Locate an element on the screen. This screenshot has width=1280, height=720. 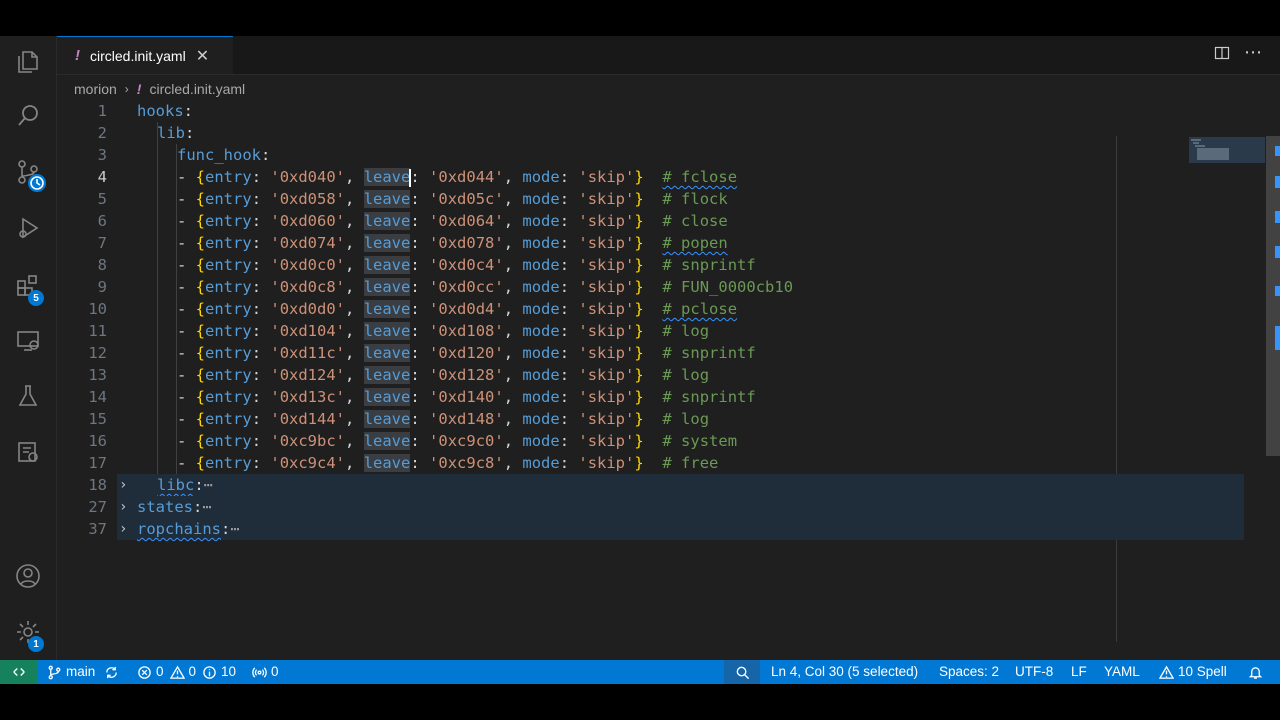
more-actions-icon: ⋯ is located at coordinates (1253, 52).